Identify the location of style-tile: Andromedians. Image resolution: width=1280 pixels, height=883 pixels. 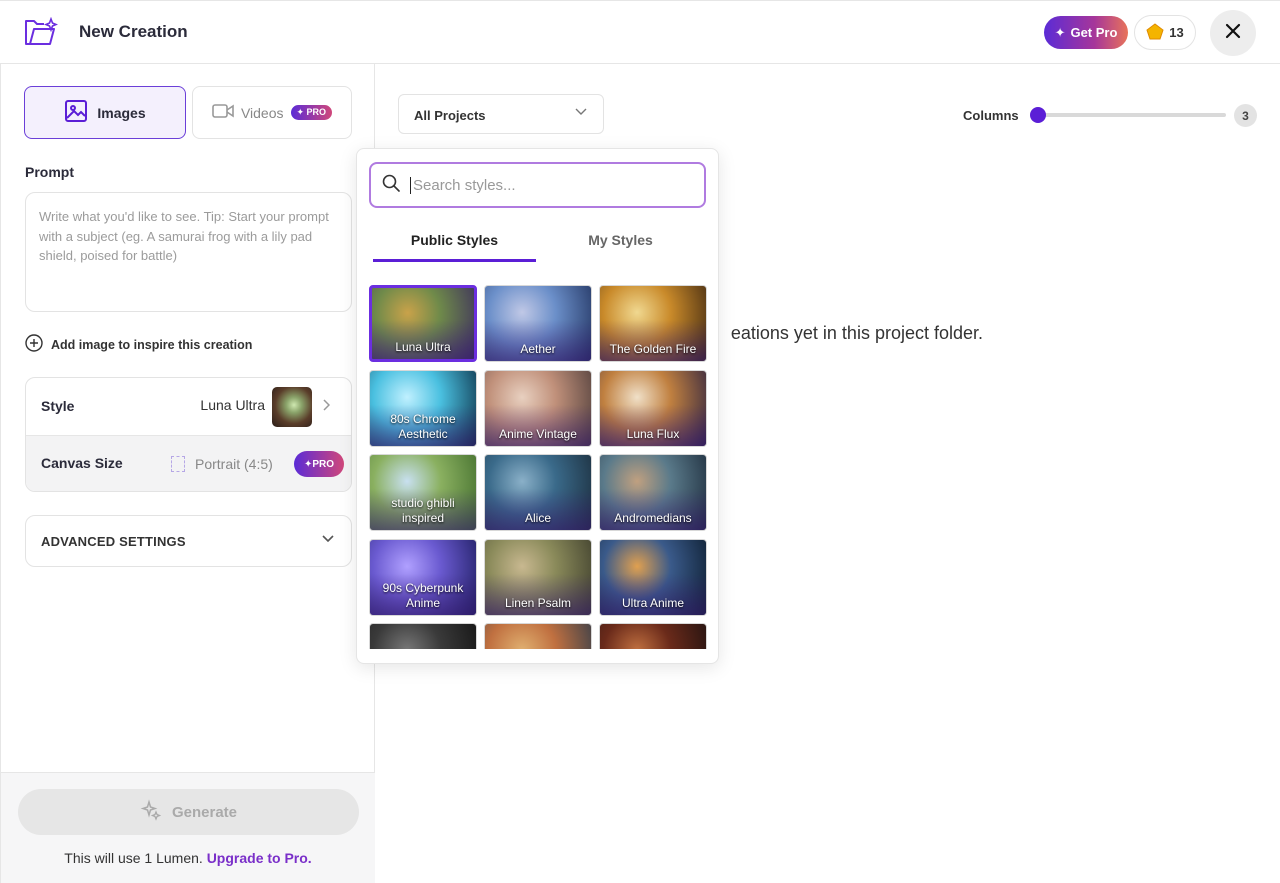
(653, 492).